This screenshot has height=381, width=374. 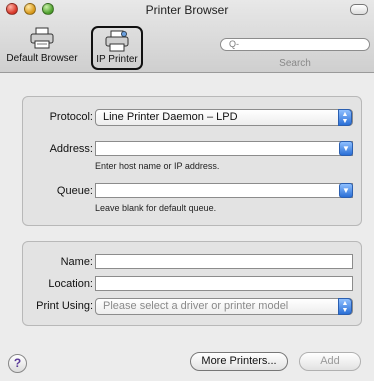 What do you see at coordinates (224, 261) in the screenshot?
I see `name-field` at bounding box center [224, 261].